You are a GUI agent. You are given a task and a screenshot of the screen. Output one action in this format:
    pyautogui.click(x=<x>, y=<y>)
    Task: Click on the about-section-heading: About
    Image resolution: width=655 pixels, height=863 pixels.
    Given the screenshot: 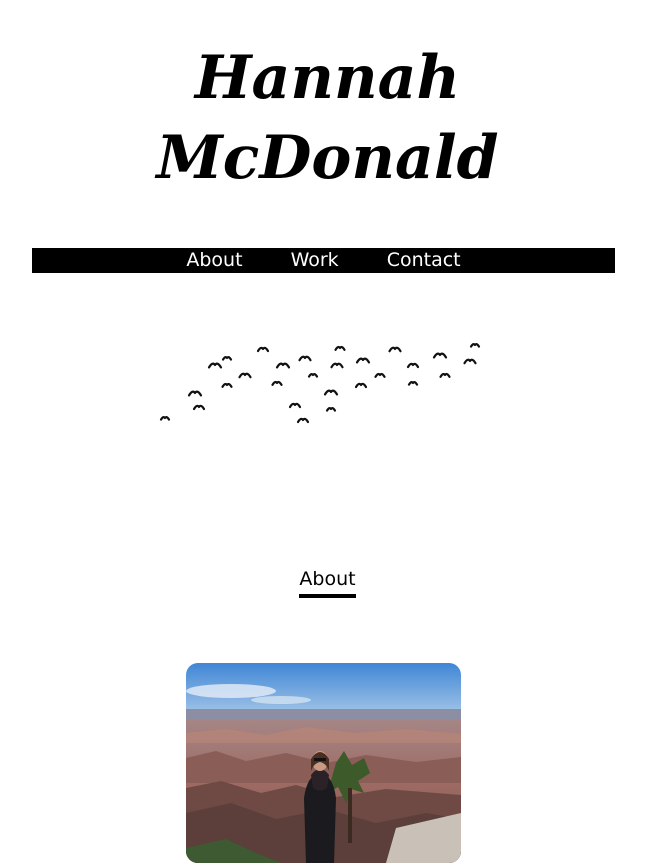 What is the action you would take?
    pyautogui.click(x=327, y=582)
    